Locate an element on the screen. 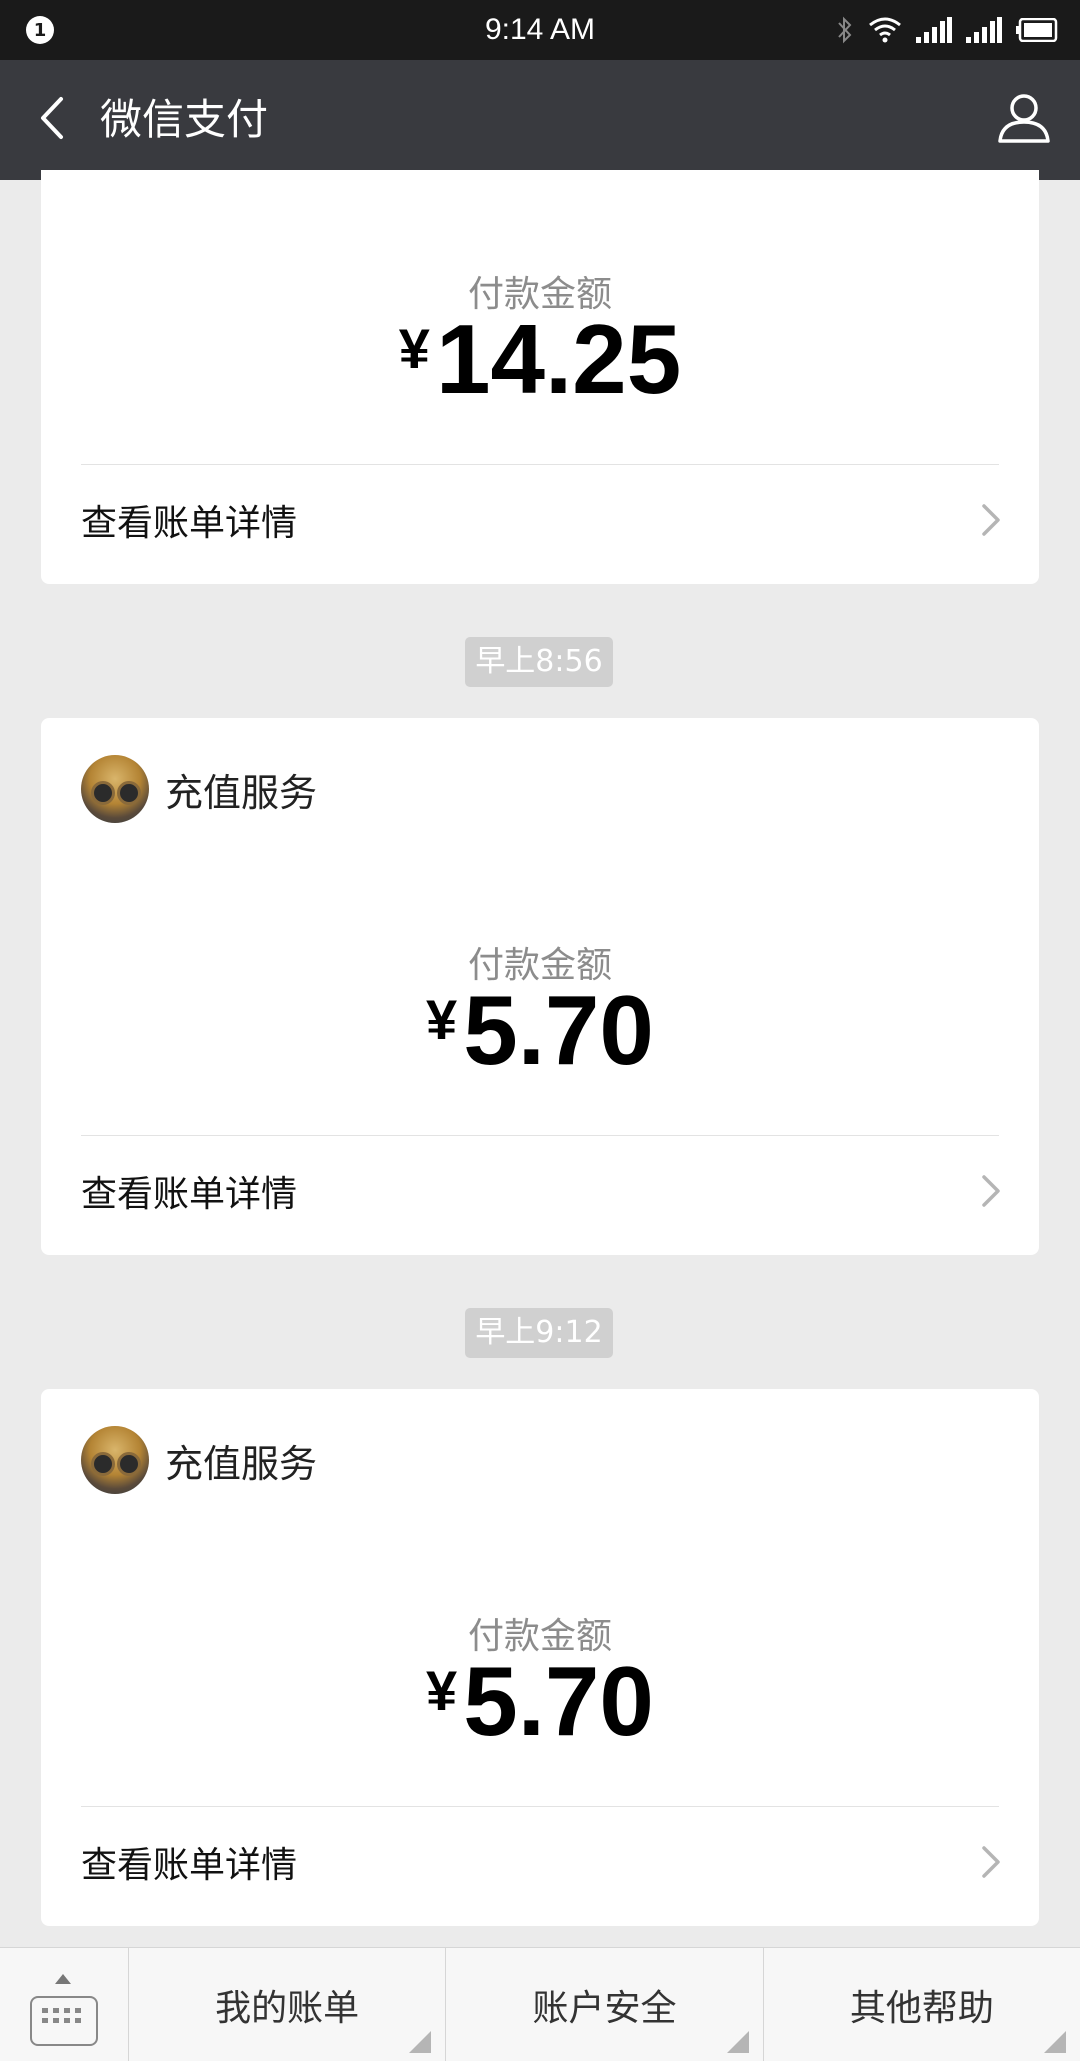 Image resolution: width=1080 pixels, height=2061 pixels. signal-1-icon is located at coordinates (934, 30).